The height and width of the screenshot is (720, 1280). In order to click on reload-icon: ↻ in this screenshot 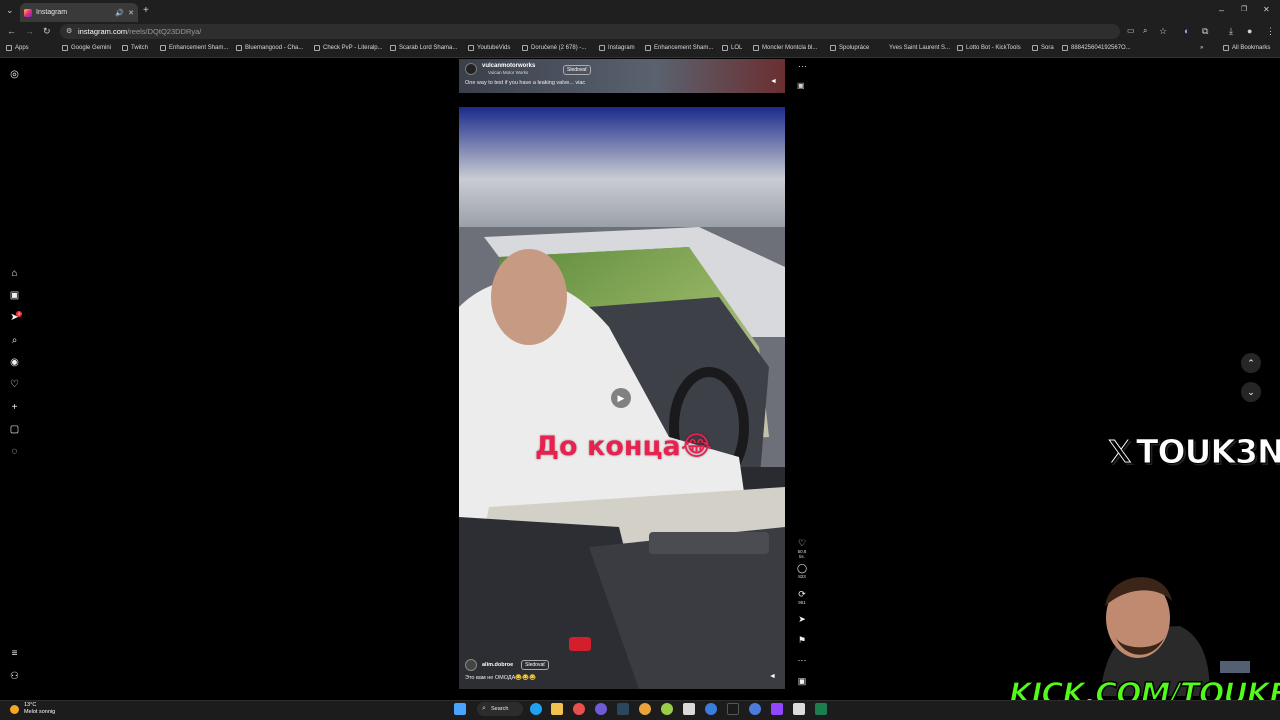, I will do `click(47, 31)`.